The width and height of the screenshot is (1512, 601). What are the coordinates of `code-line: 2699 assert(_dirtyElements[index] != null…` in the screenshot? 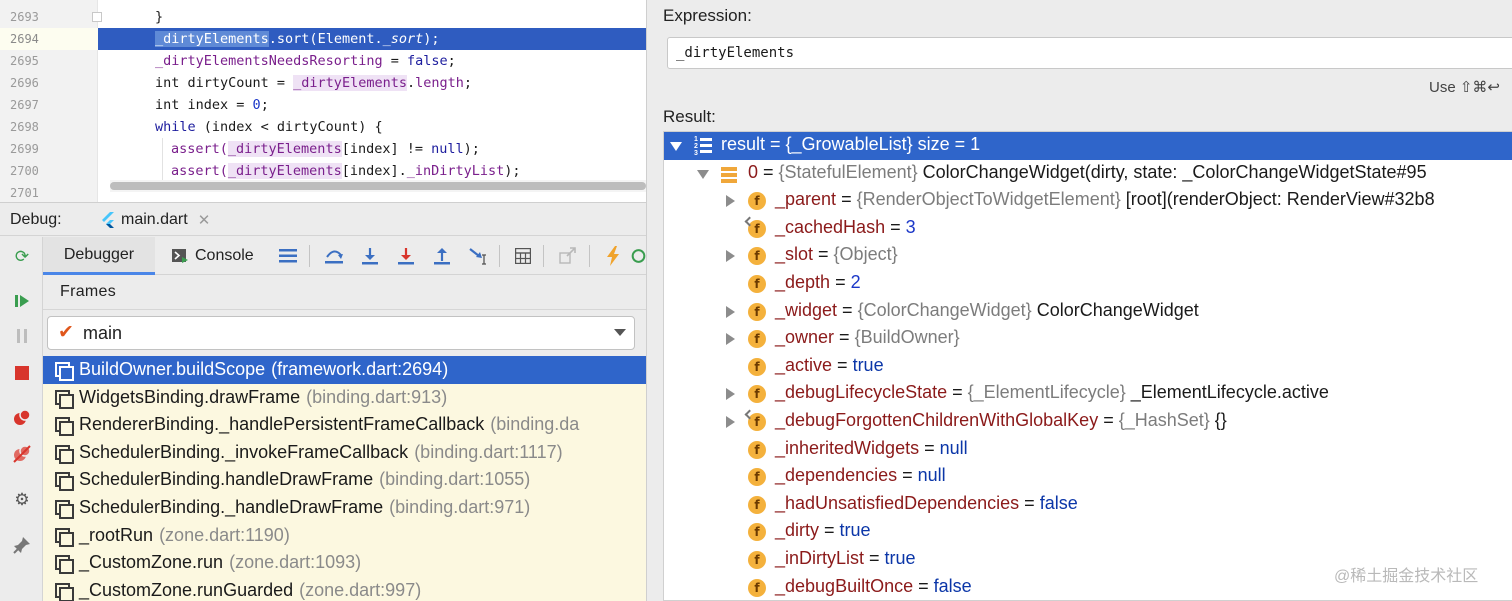 It's located at (323, 149).